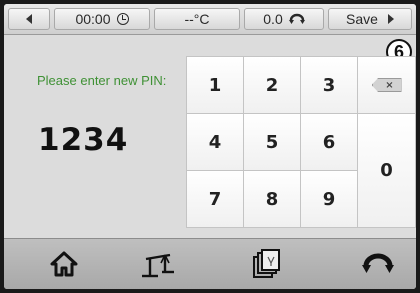 This screenshot has height=293, width=420. I want to click on key-1: 1, so click(215, 85).